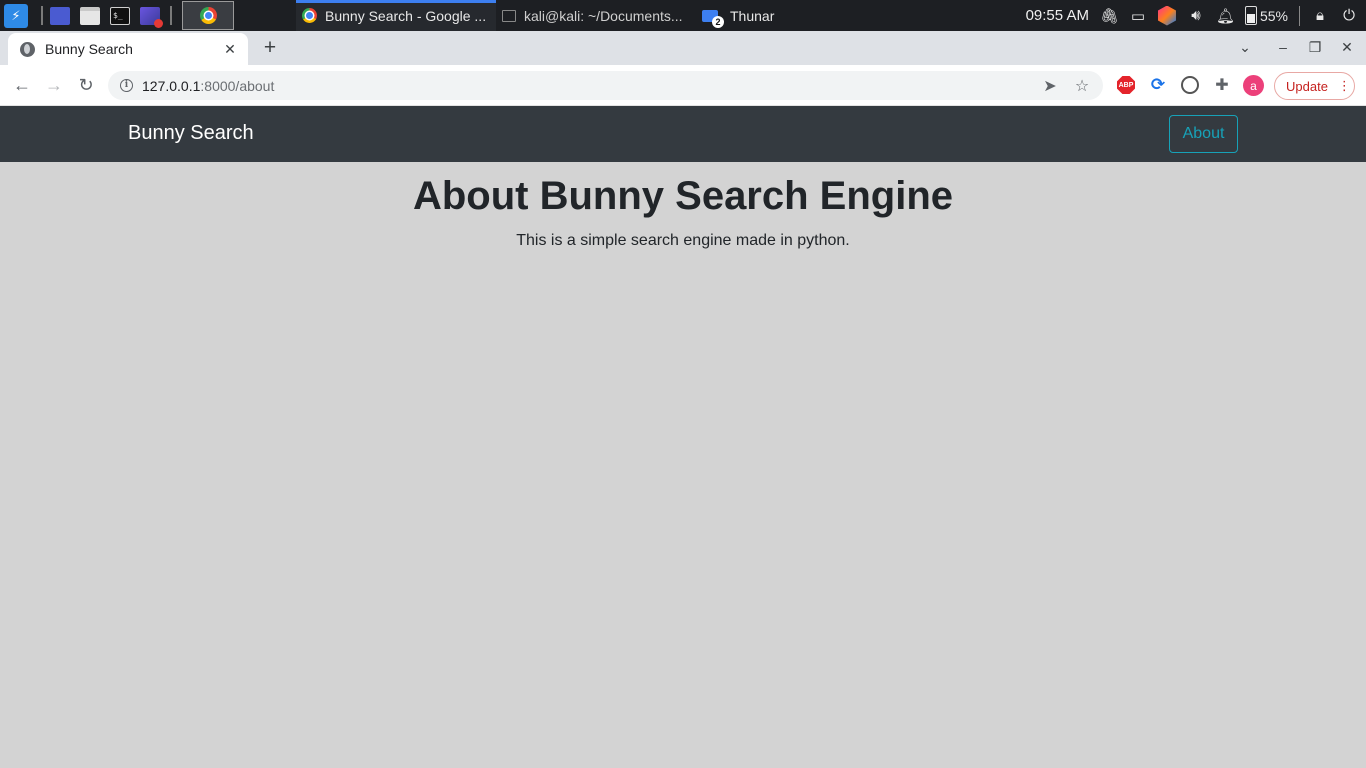  What do you see at coordinates (1347, 47) in the screenshot?
I see `close-window-icon: ✕` at bounding box center [1347, 47].